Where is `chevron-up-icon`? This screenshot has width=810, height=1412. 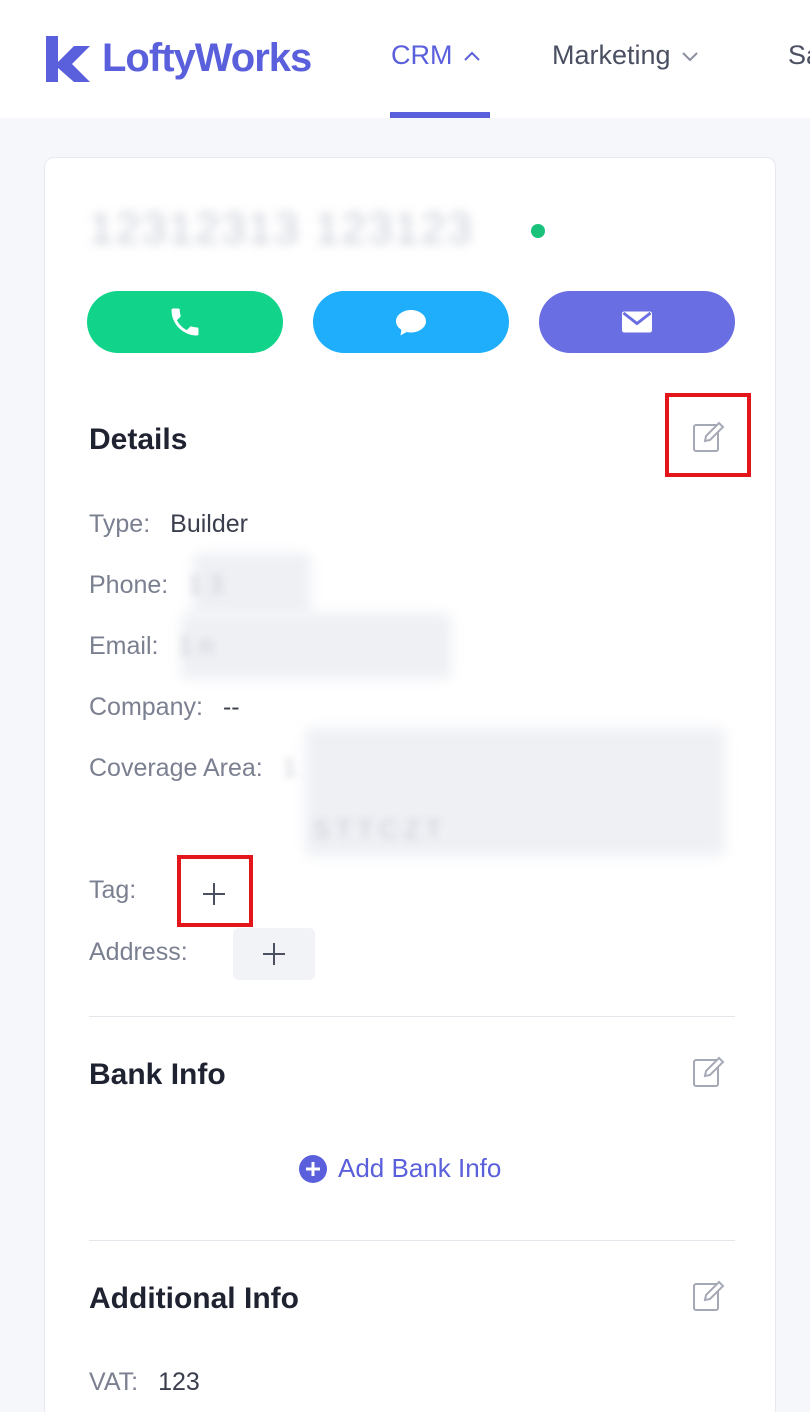 chevron-up-icon is located at coordinates (471, 56).